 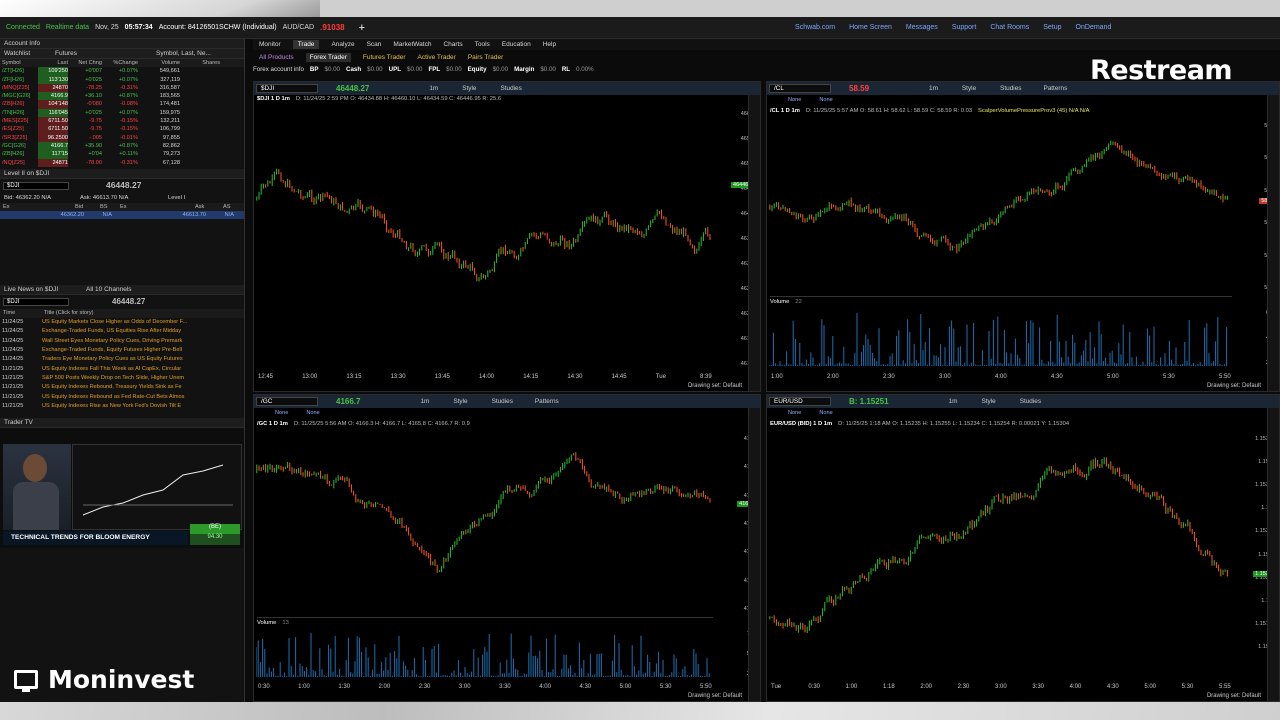 I want to click on watchlist-row: /MES[Z25] 6711.50 -9.75 -0.15% 132,211, so click(x=122, y=121).